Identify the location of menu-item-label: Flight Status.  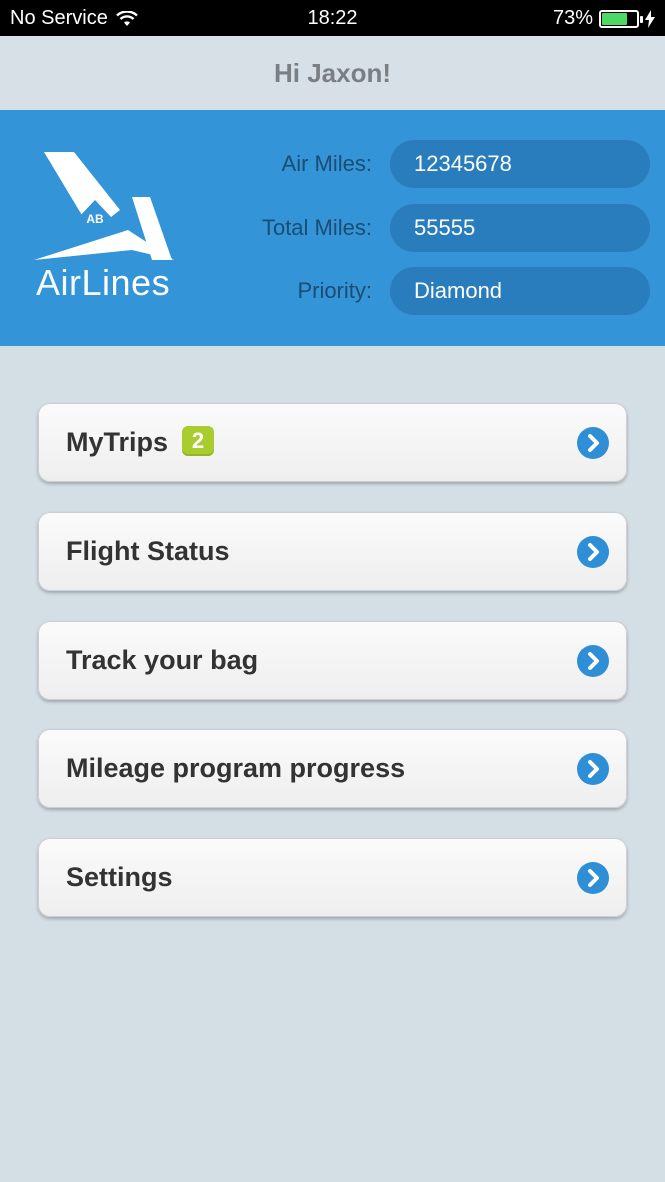
(148, 551).